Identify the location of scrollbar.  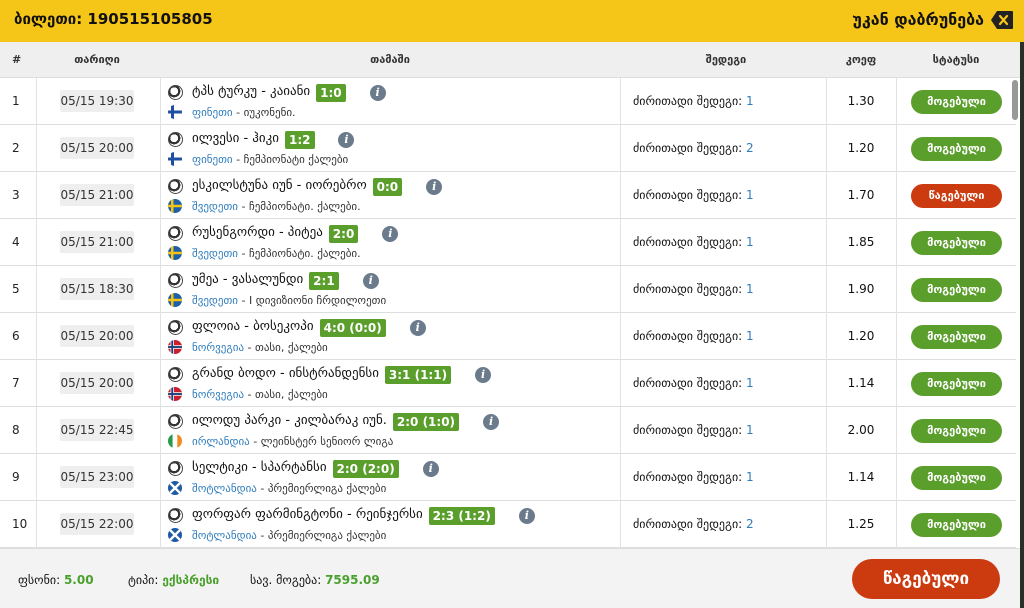
(1015, 100).